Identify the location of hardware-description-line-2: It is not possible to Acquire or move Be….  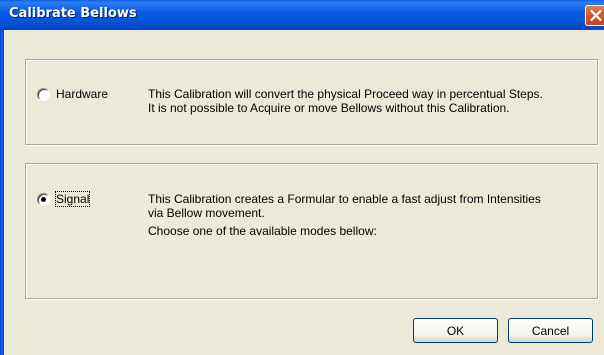
(329, 108).